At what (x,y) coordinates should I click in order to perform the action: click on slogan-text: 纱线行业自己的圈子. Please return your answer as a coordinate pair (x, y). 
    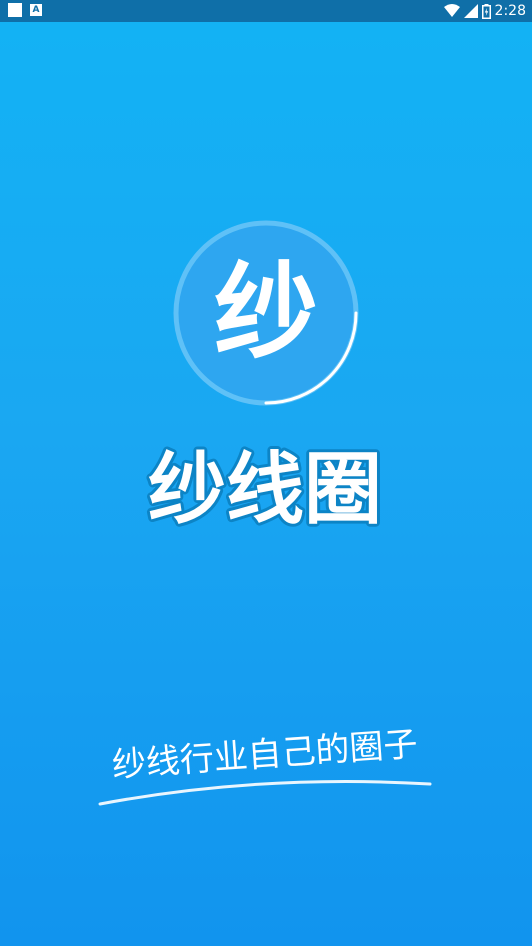
    Looking at the image, I should click on (265, 754).